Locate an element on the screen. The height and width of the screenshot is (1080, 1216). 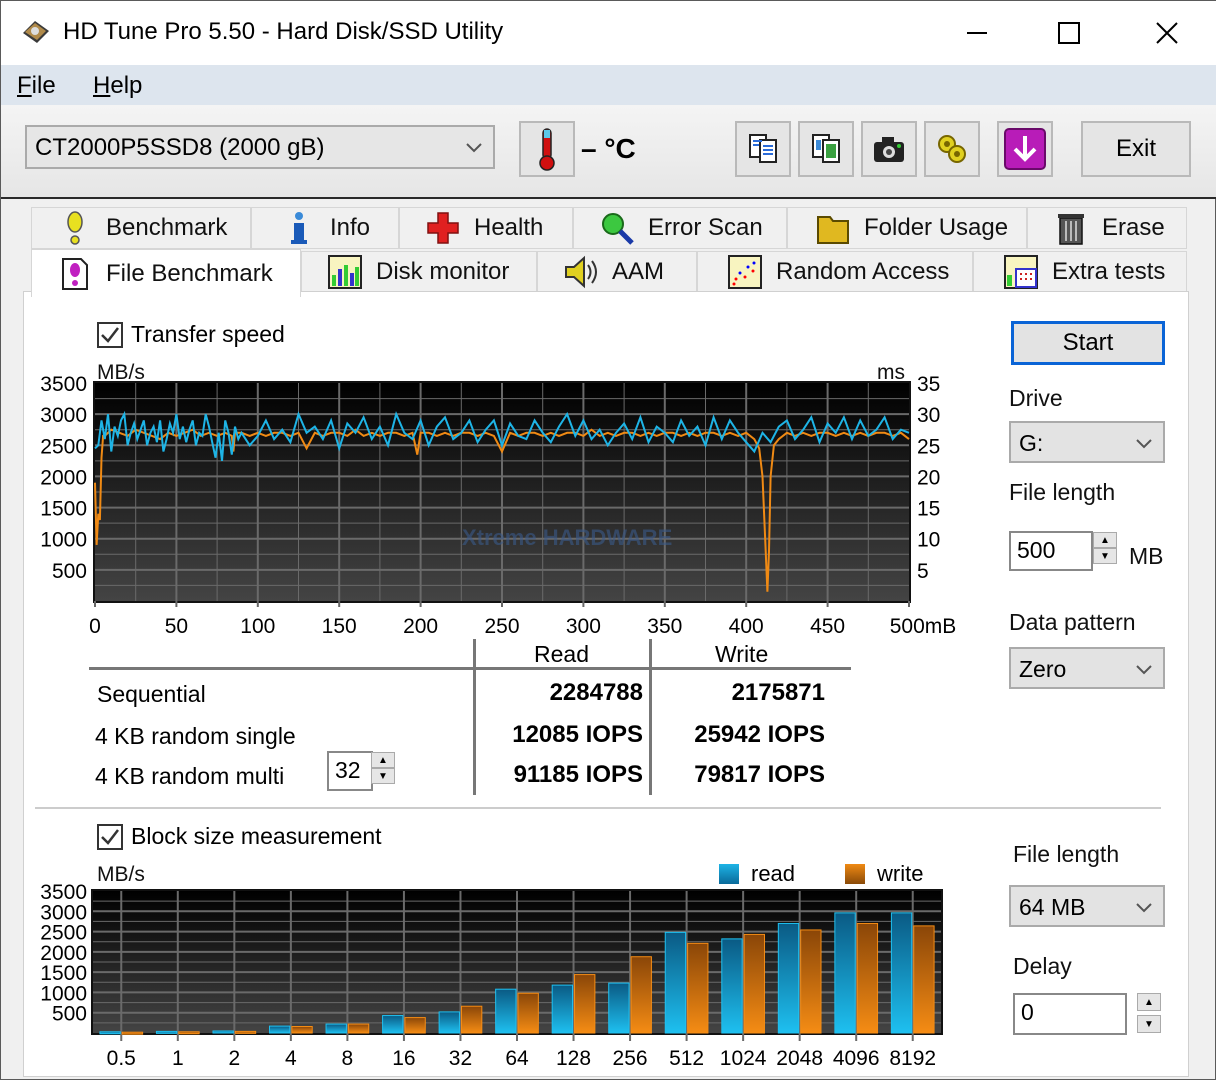
file-length-input: 500 is located at coordinates (1051, 551).